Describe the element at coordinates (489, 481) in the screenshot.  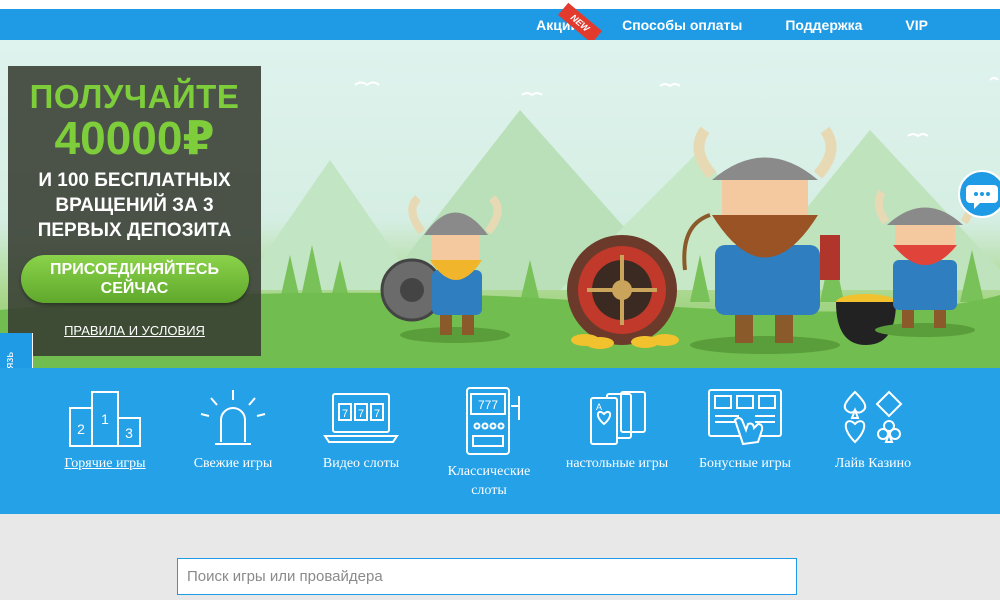
I see `category-label: Классические слоты` at that location.